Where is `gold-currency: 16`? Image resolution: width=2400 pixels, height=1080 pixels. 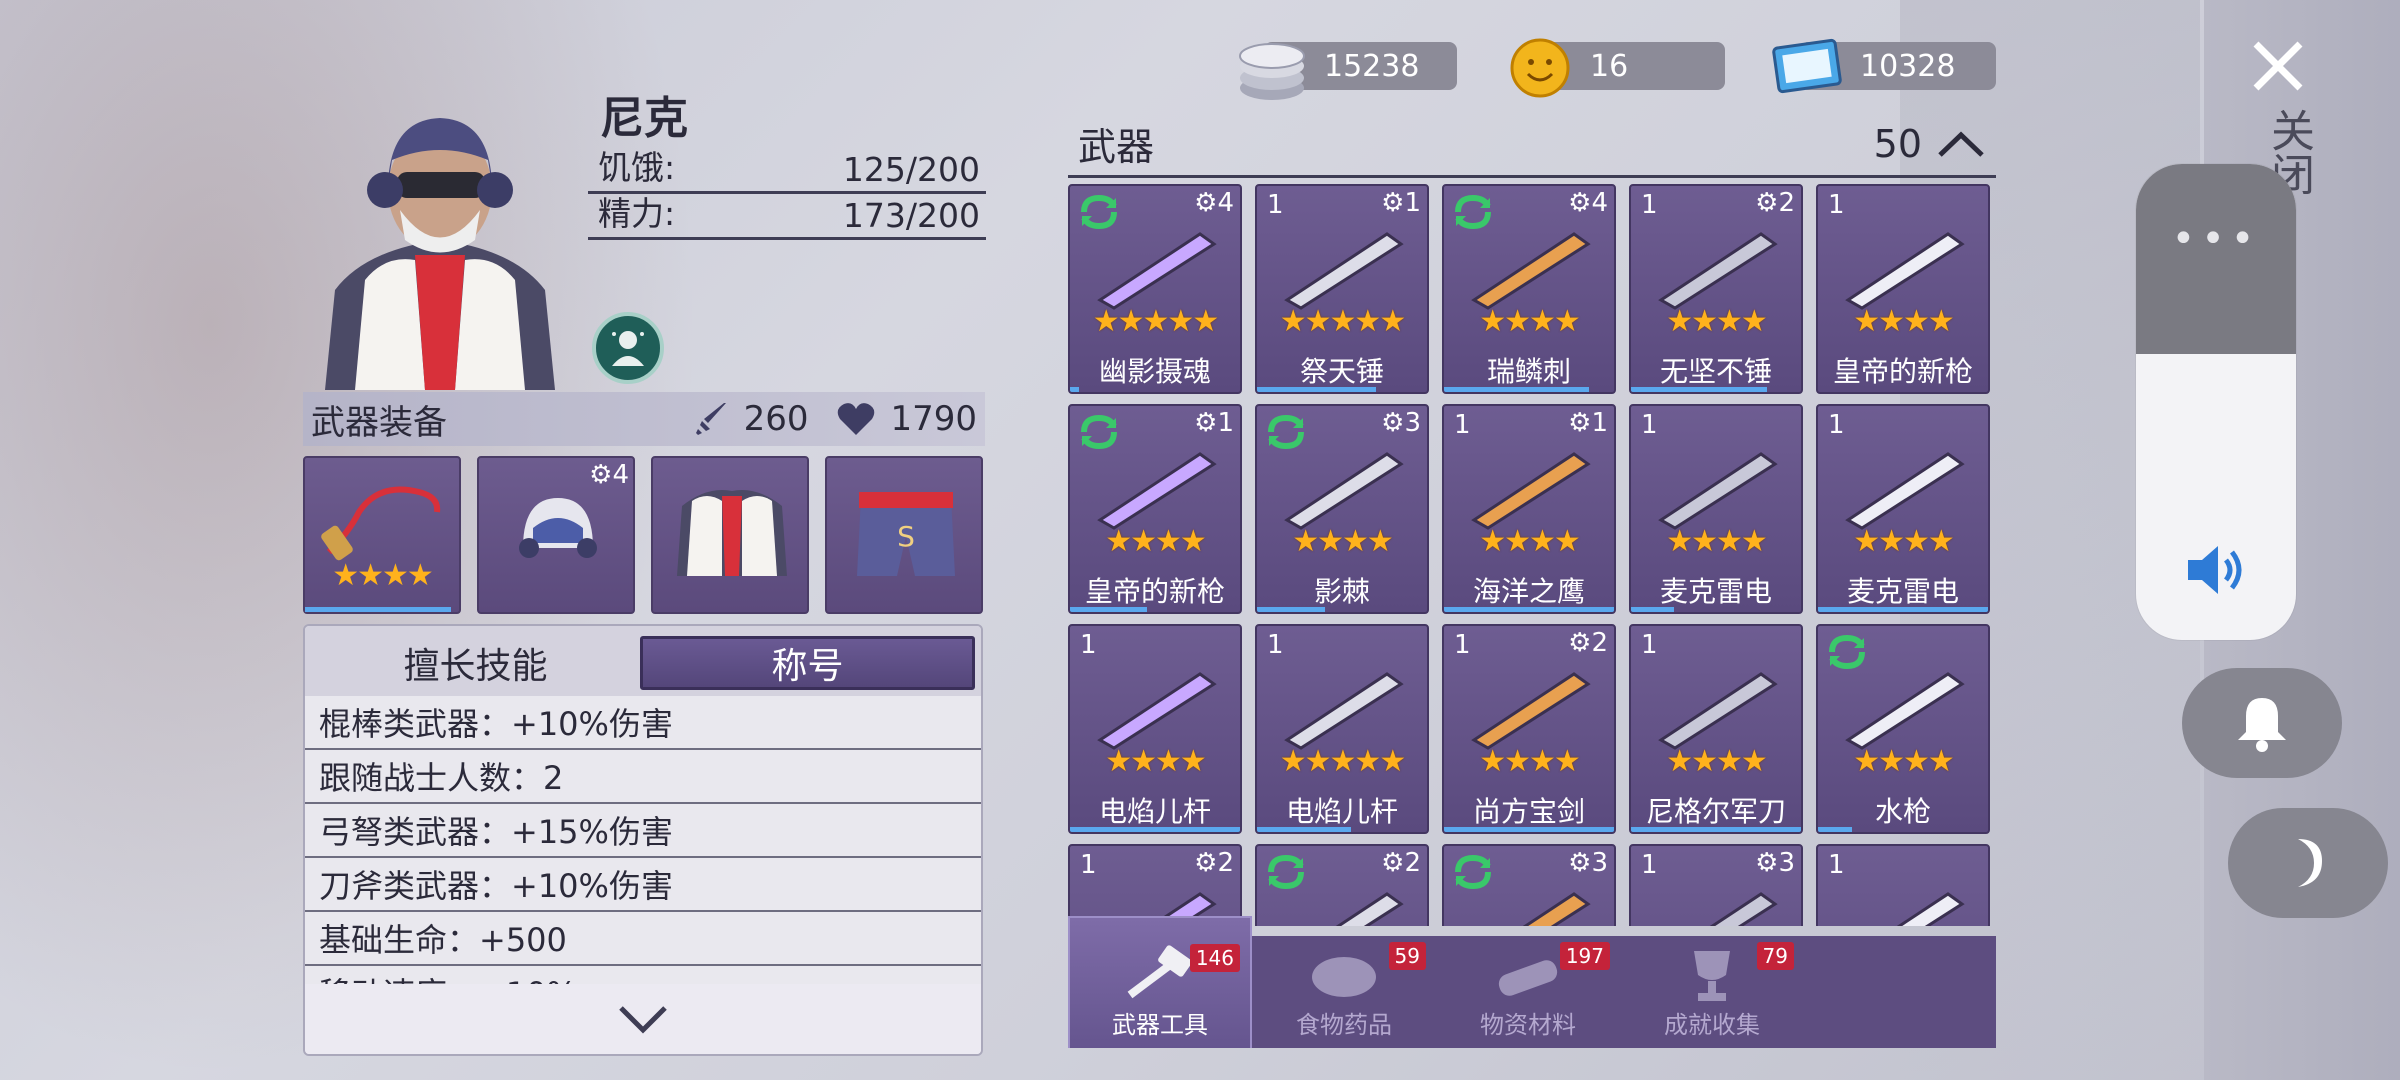 gold-currency: 16 is located at coordinates (1617, 68).